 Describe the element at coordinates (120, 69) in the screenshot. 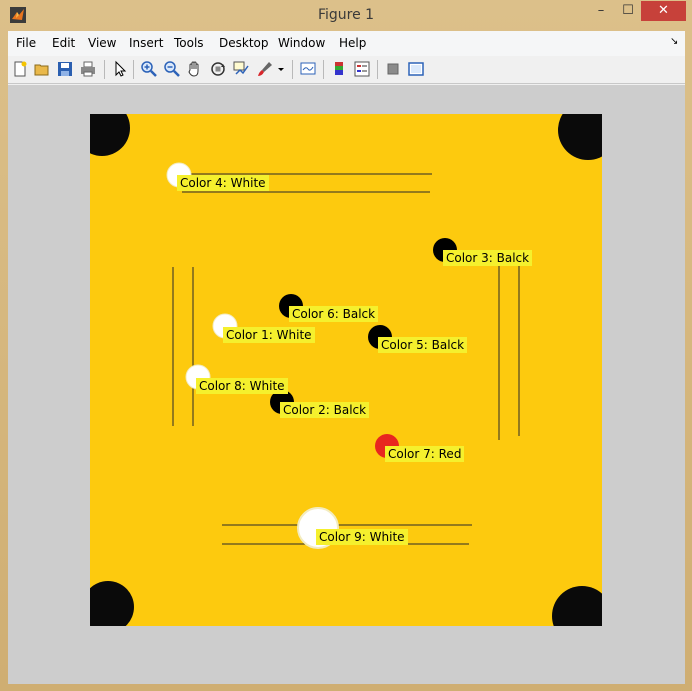

I see `pointer-icon` at that location.